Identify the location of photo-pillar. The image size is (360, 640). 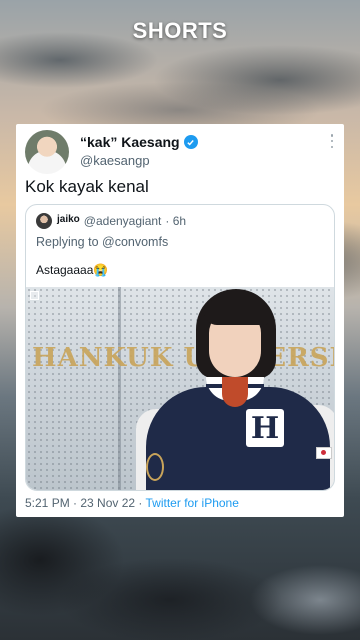
(119, 388).